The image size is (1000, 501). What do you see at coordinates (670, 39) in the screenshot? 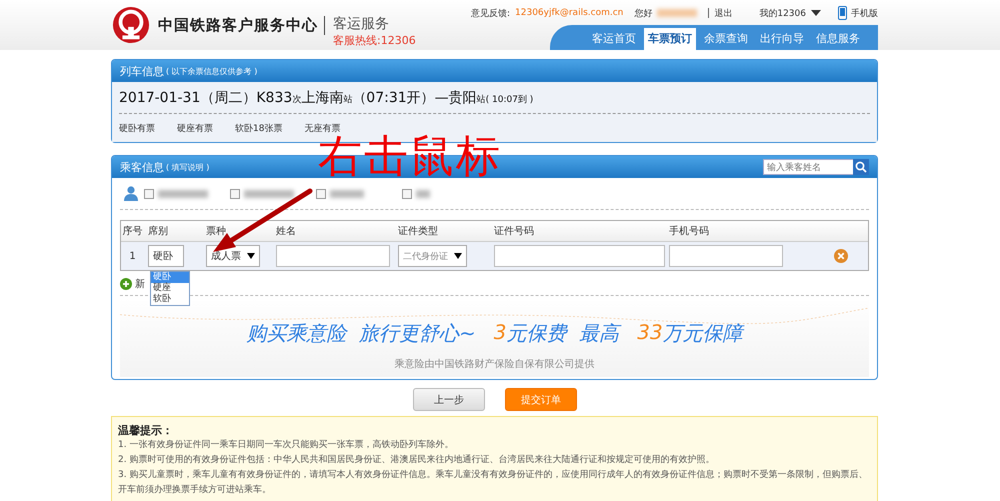
I see `nav-tab: 车票预订` at bounding box center [670, 39].